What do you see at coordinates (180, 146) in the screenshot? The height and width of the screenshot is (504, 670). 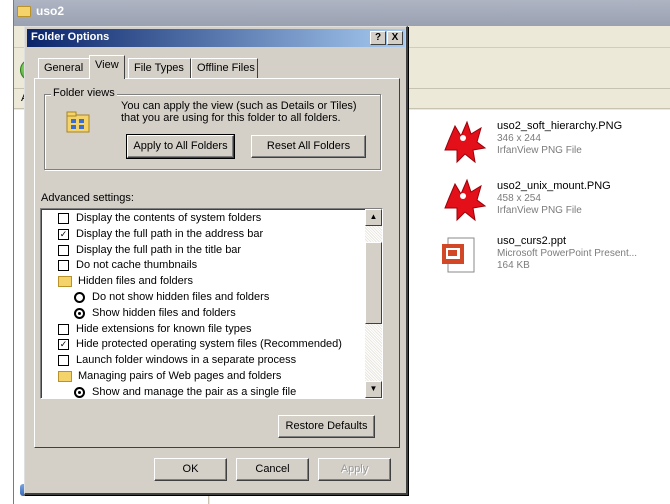 I see `apply-to-all-folders-button: Apply to All Folders` at bounding box center [180, 146].